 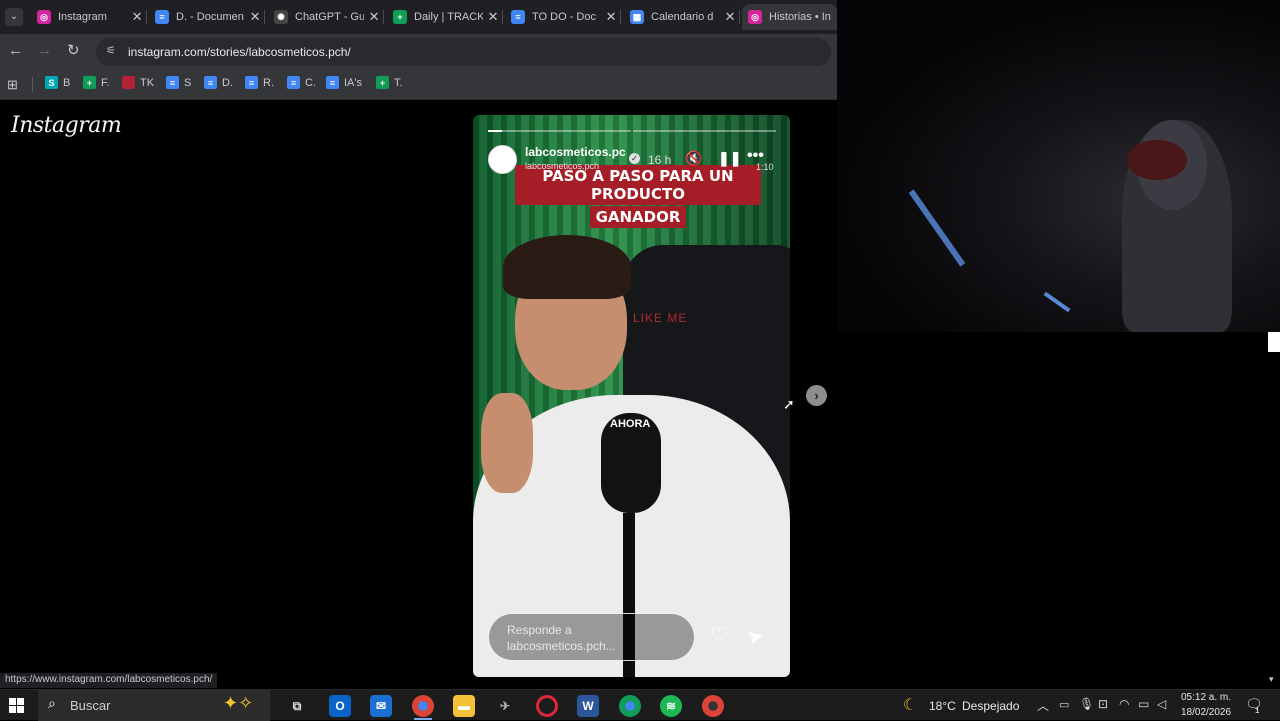 What do you see at coordinates (729, 158) in the screenshot?
I see `pause-icon: ❚❚` at bounding box center [729, 158].